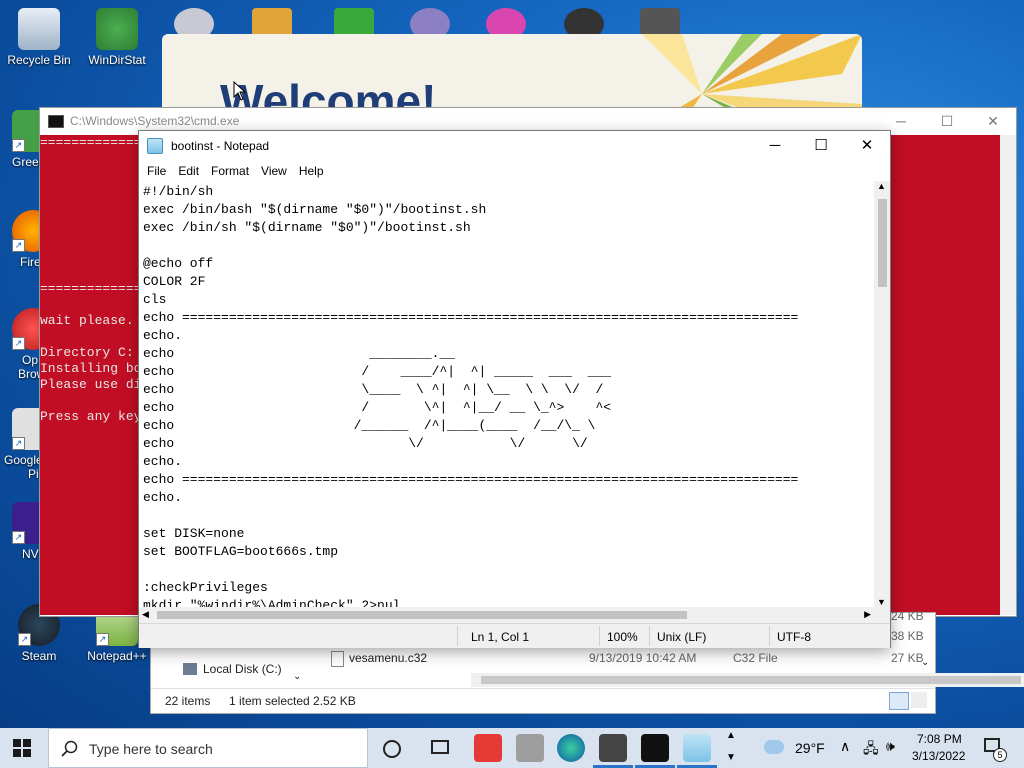  I want to click on gom-player-icon, so click(488, 748).